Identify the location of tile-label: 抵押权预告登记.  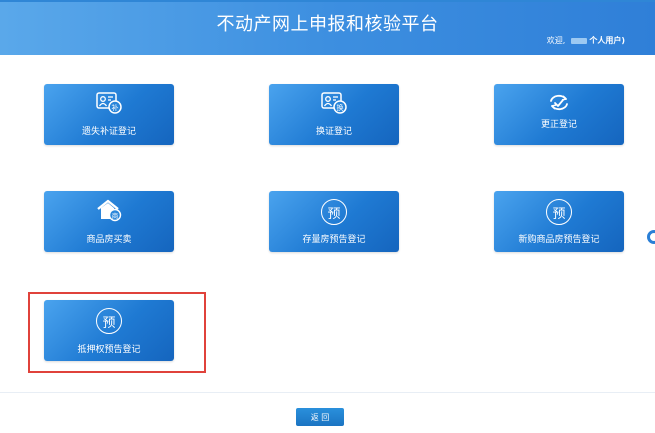
(109, 350).